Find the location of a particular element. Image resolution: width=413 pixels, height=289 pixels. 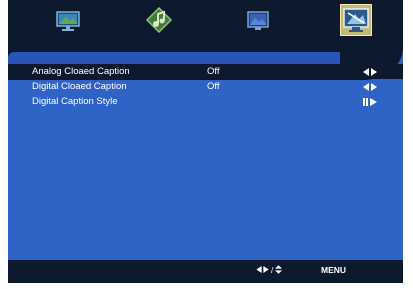

row-label: Analog Cloaed Caption is located at coordinates (81, 71).